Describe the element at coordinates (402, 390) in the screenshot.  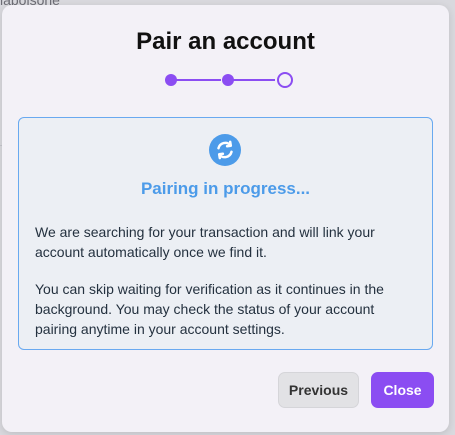
I see `close-button: Close` at that location.